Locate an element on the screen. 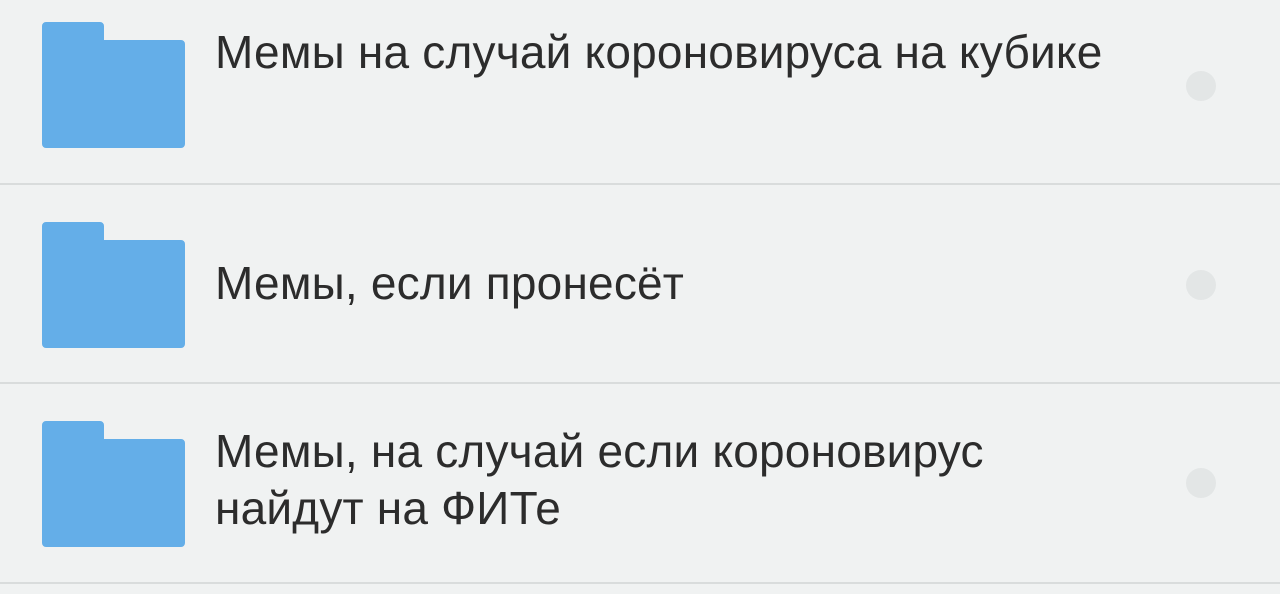  folder-name: Мемы, если пронесёт is located at coordinates (450, 283).